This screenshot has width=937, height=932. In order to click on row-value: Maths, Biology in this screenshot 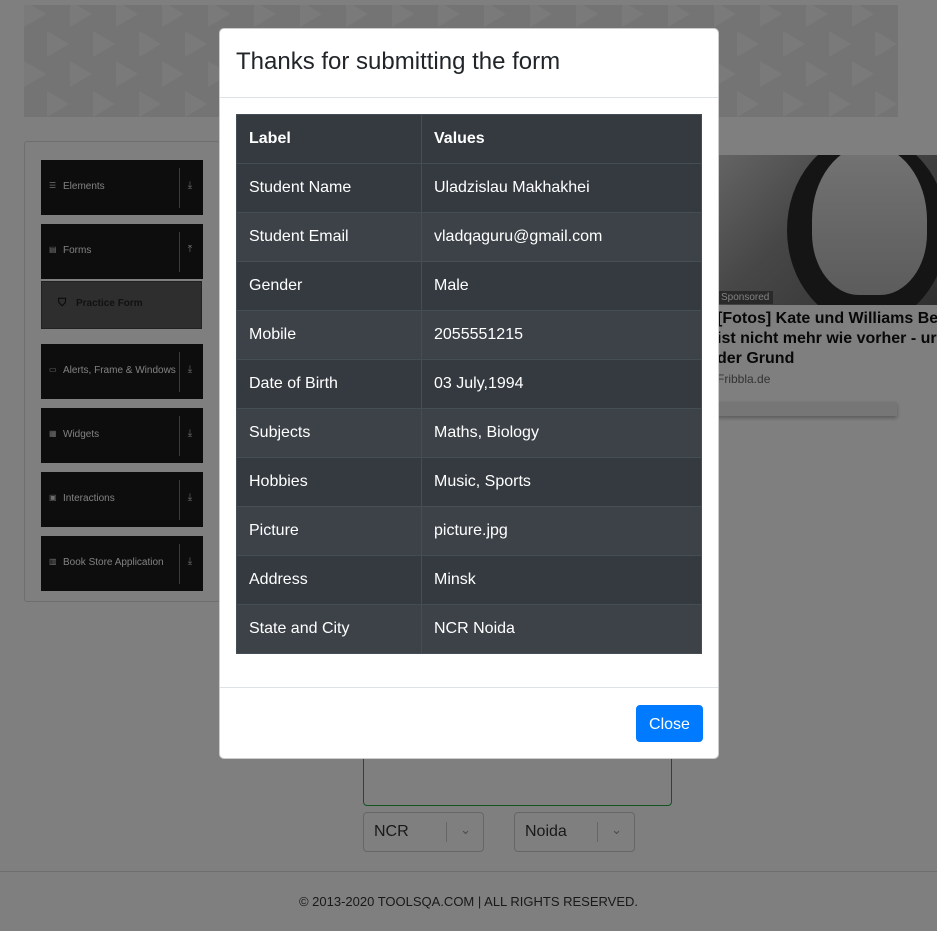, I will do `click(561, 433)`.